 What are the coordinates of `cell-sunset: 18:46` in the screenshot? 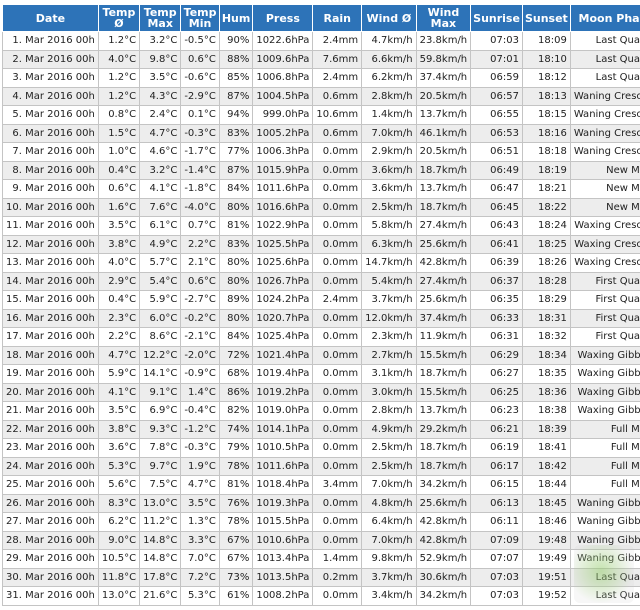 It's located at (546, 522).